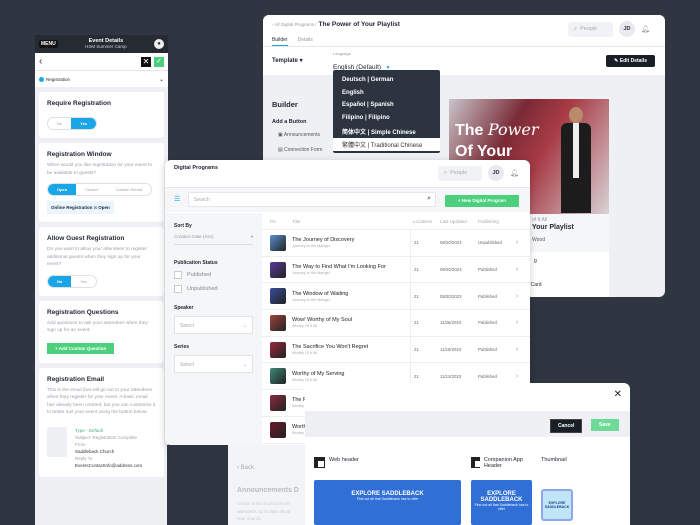 Image resolution: width=700 pixels, height=525 pixels. I want to click on row-fragment: g, so click(535, 261).